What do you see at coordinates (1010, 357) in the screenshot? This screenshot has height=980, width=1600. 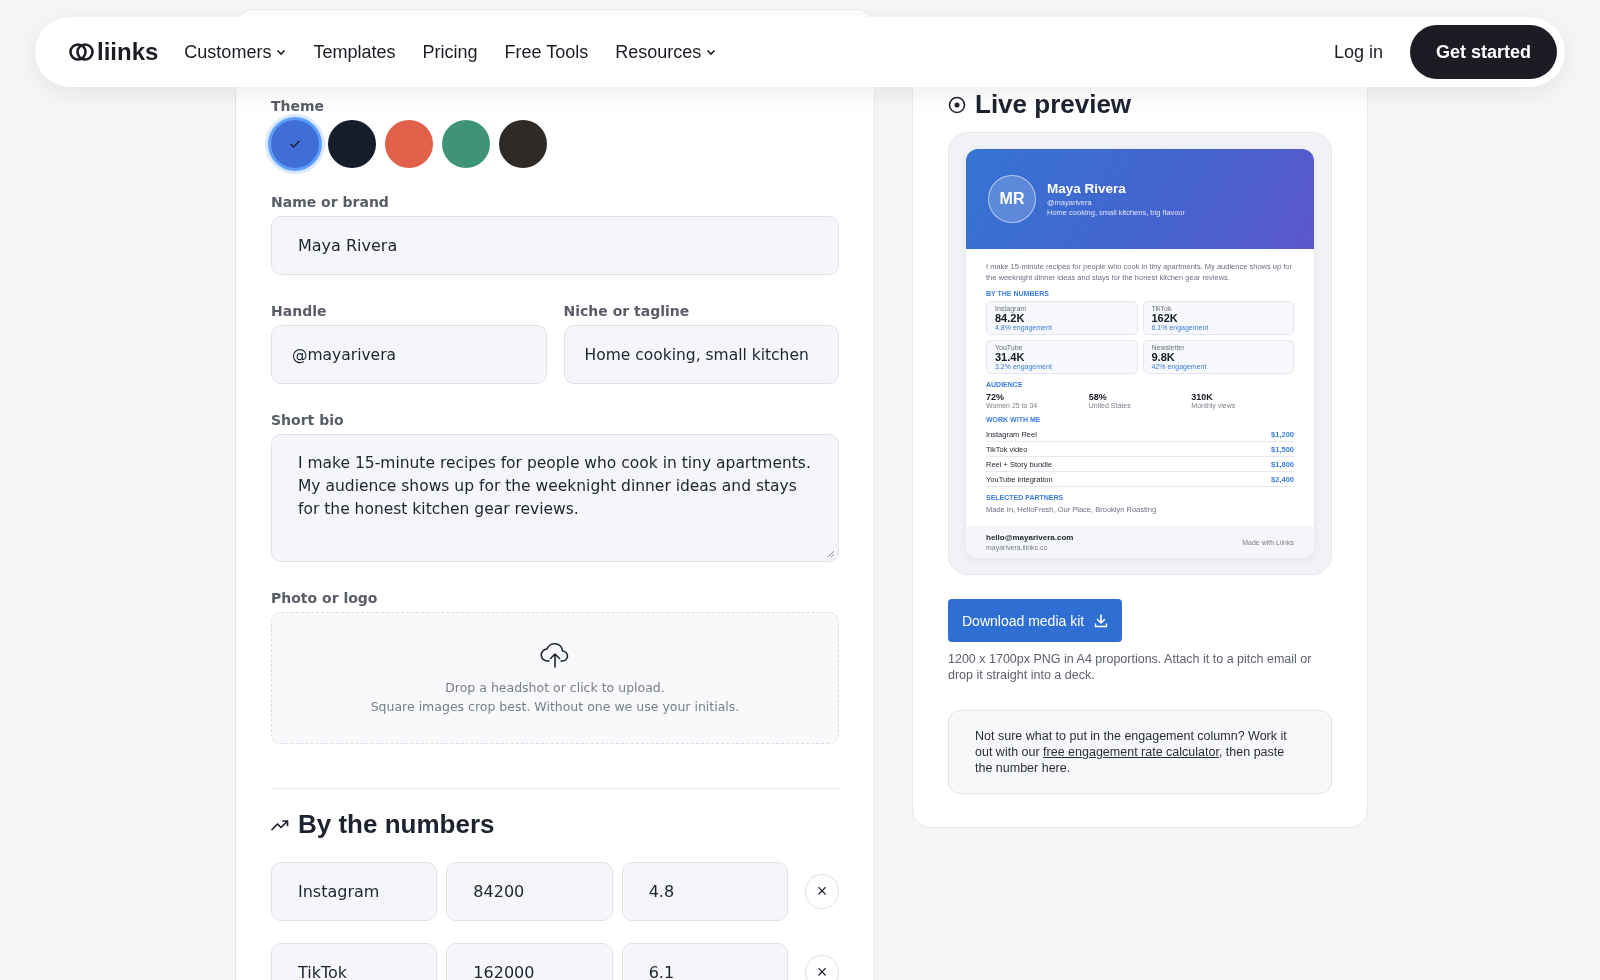 I see `stat-value: 31.4K` at bounding box center [1010, 357].